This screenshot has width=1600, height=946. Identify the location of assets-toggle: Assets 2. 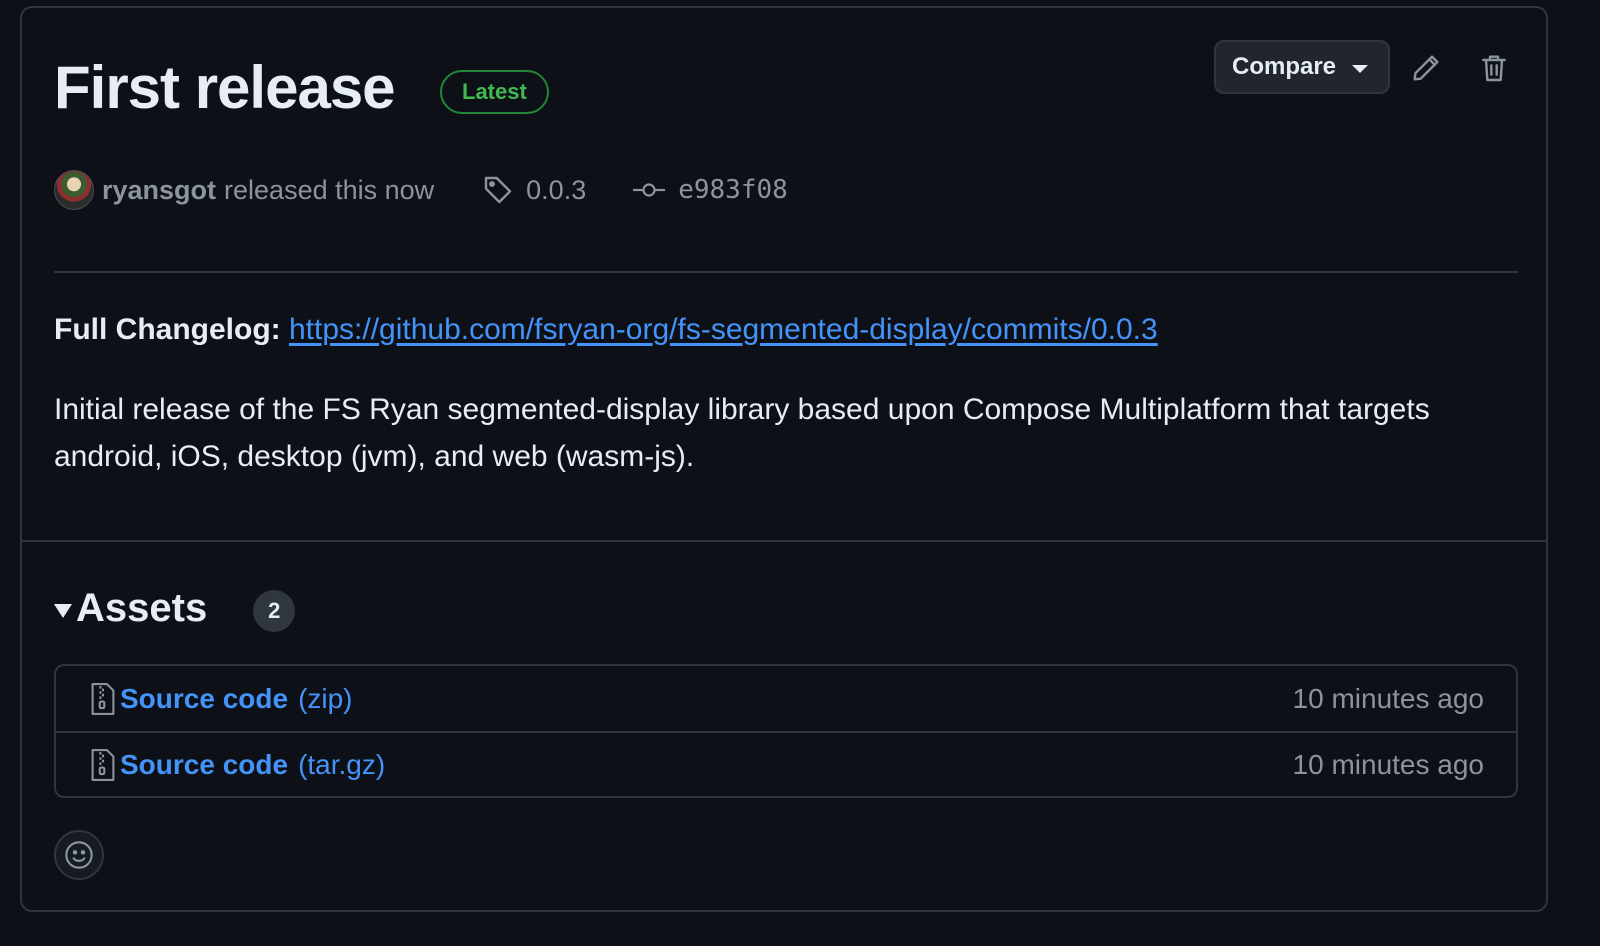
(175, 608).